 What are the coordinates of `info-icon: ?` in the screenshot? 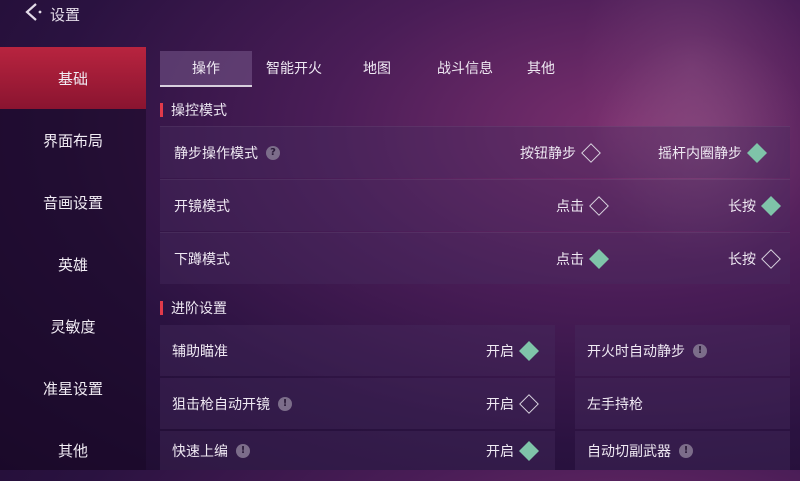 It's located at (273, 152).